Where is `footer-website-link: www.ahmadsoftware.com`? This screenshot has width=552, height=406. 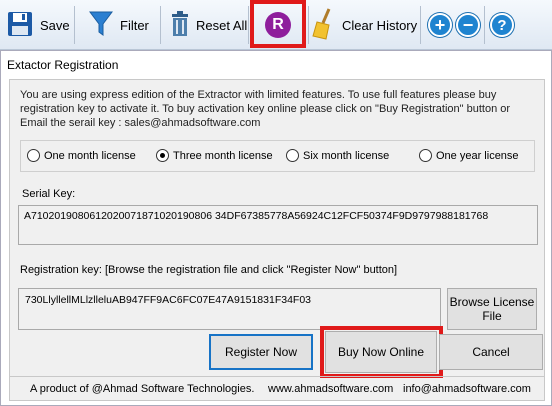 footer-website-link: www.ahmadsoftware.com is located at coordinates (330, 389).